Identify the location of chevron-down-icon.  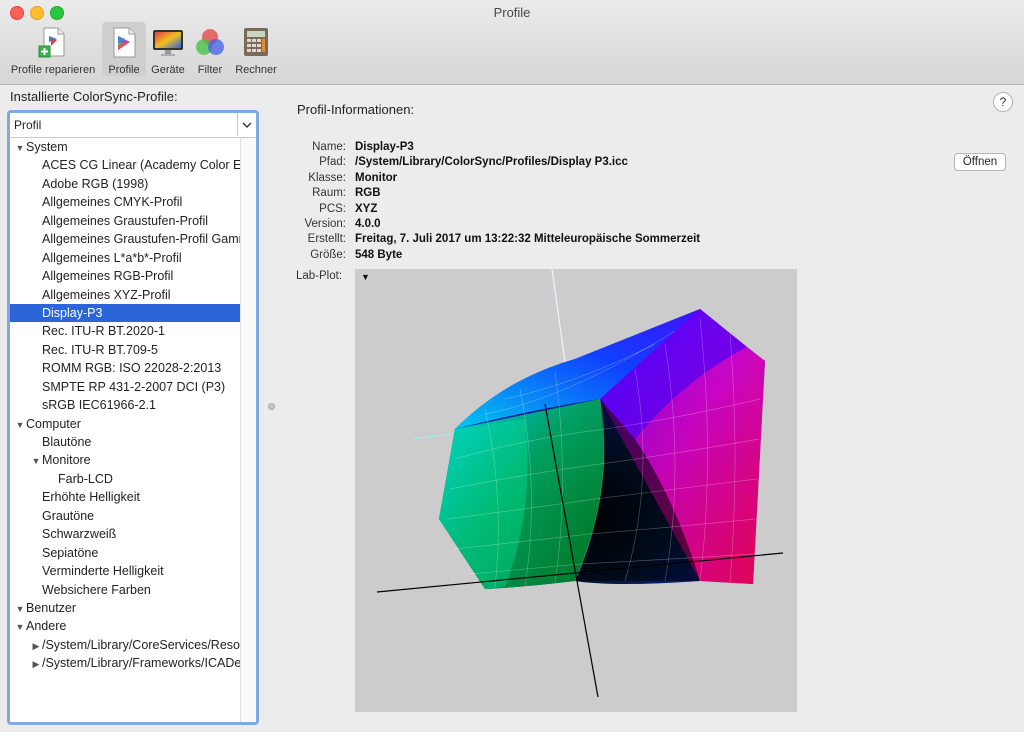
(247, 125).